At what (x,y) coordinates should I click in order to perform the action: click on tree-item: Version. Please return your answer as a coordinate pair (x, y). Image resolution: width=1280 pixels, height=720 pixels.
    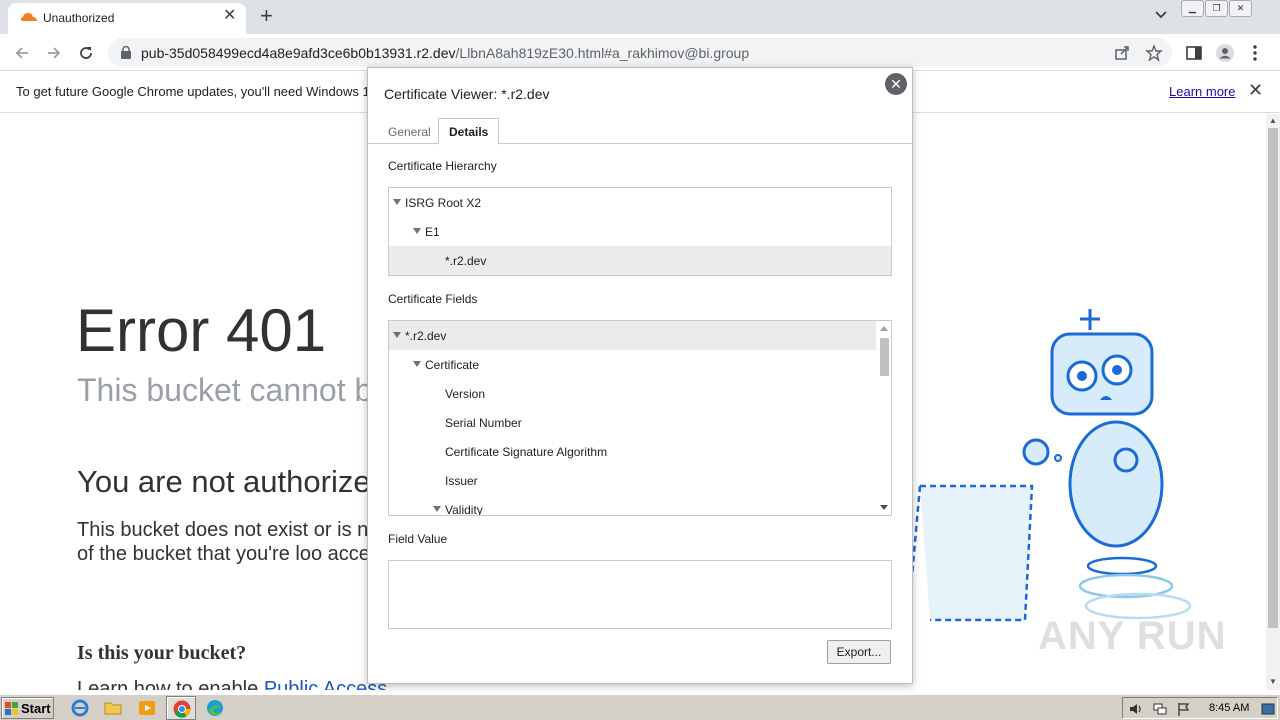
    Looking at the image, I should click on (640, 393).